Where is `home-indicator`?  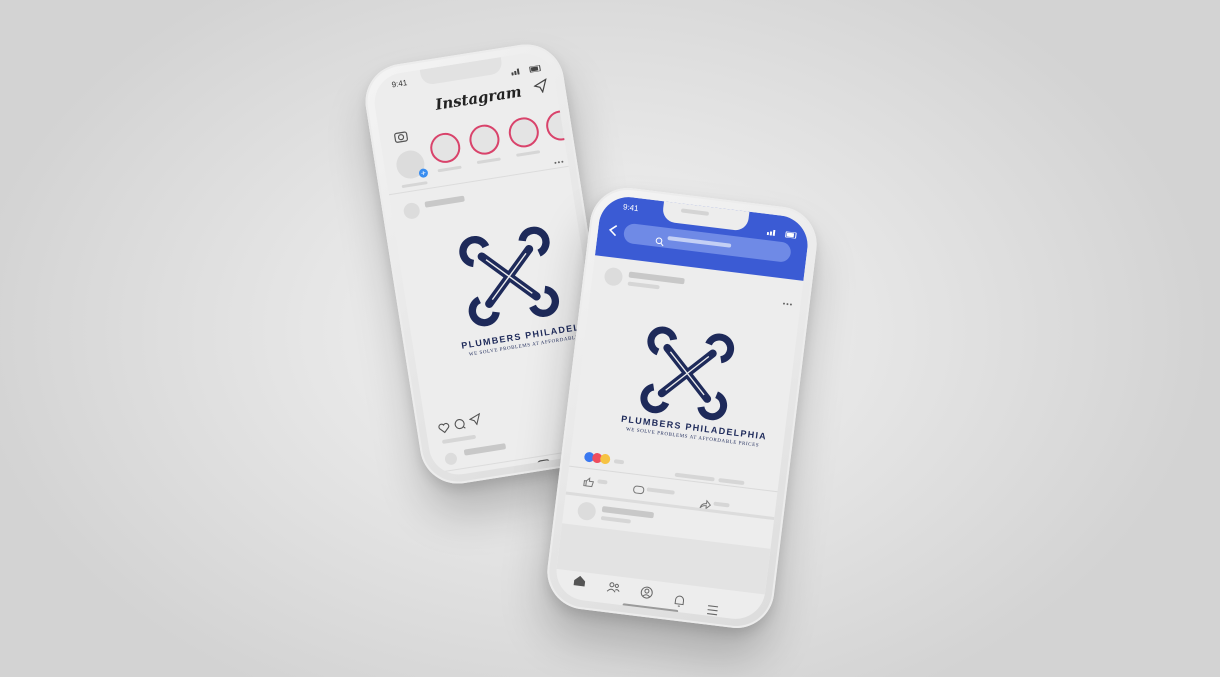
home-indicator is located at coordinates (650, 608).